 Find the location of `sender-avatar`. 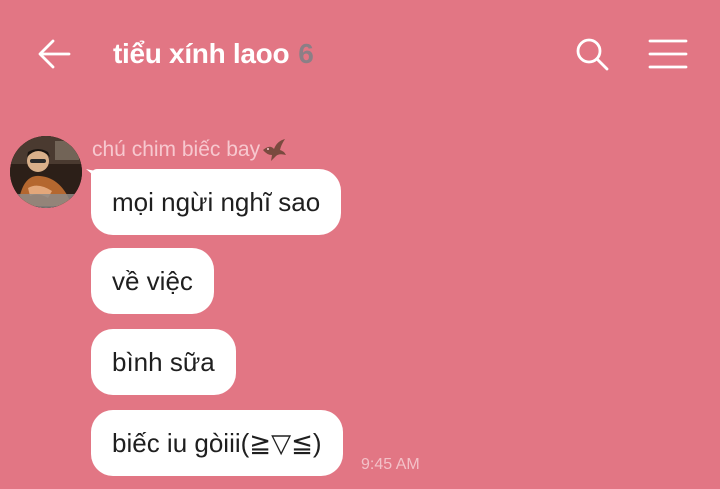

sender-avatar is located at coordinates (46, 172).